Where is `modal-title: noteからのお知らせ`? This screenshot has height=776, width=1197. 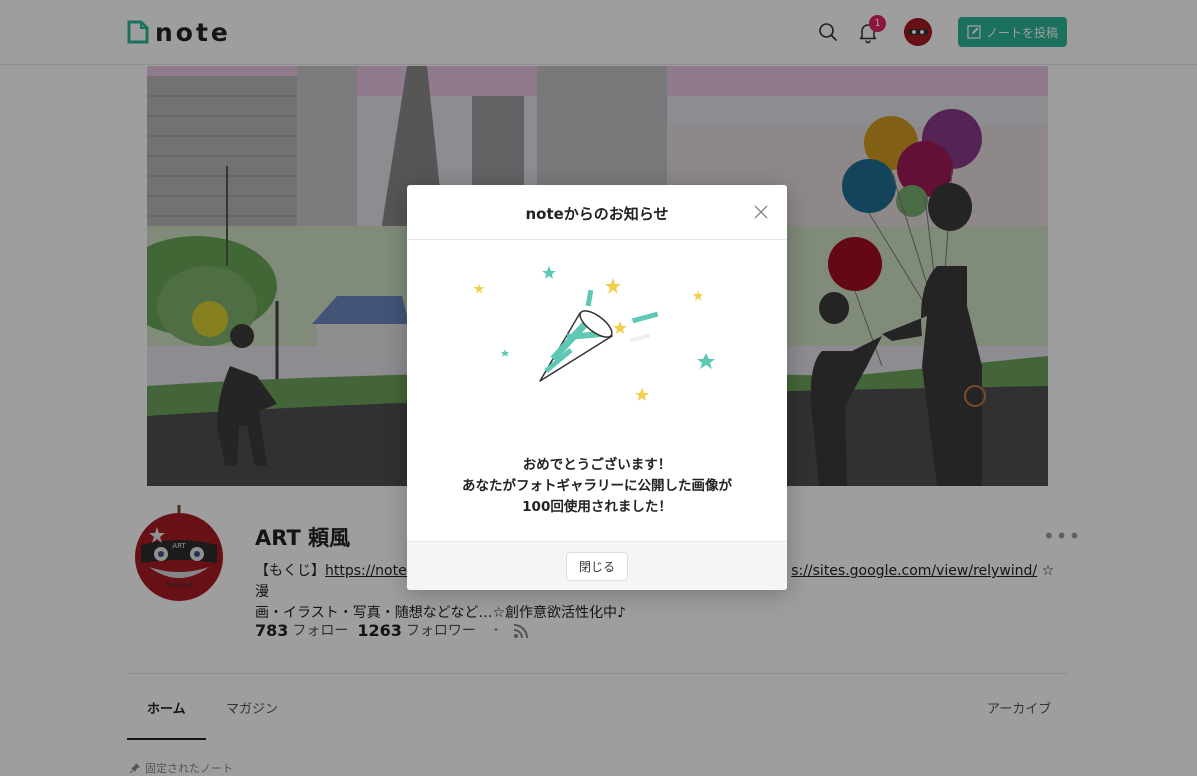
modal-title: noteからのお知らせ is located at coordinates (597, 214).